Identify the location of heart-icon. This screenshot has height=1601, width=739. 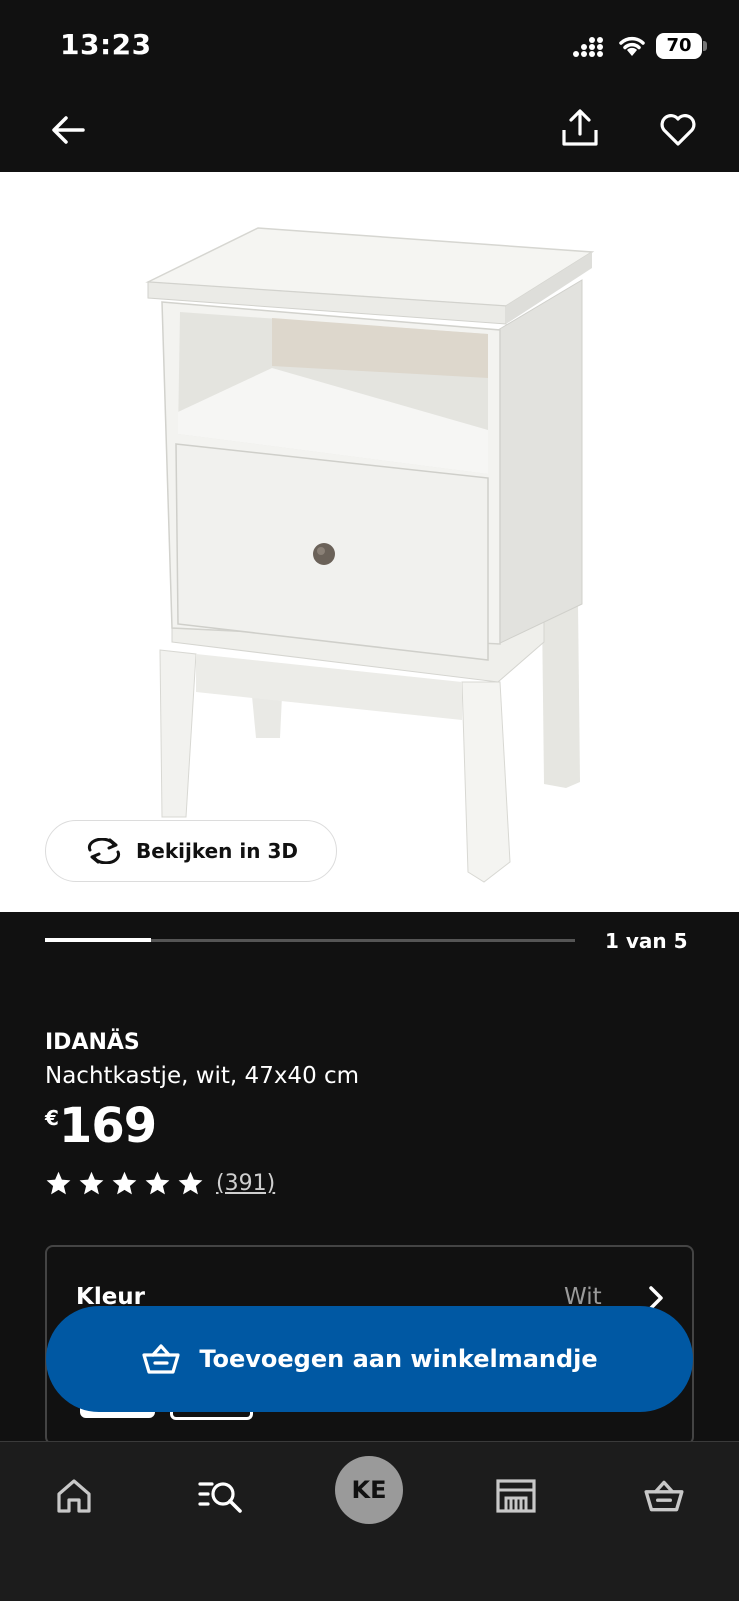
(678, 130).